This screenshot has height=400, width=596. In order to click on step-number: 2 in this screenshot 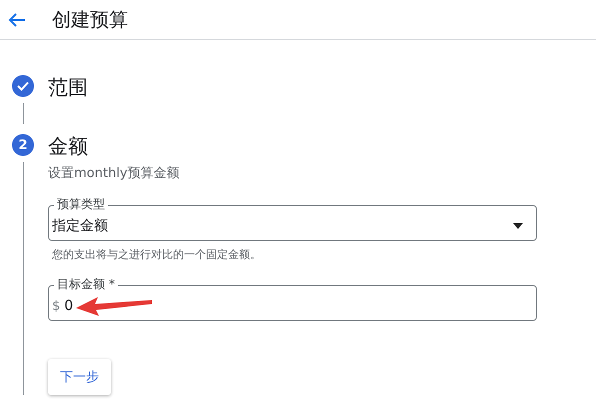, I will do `click(23, 145)`.